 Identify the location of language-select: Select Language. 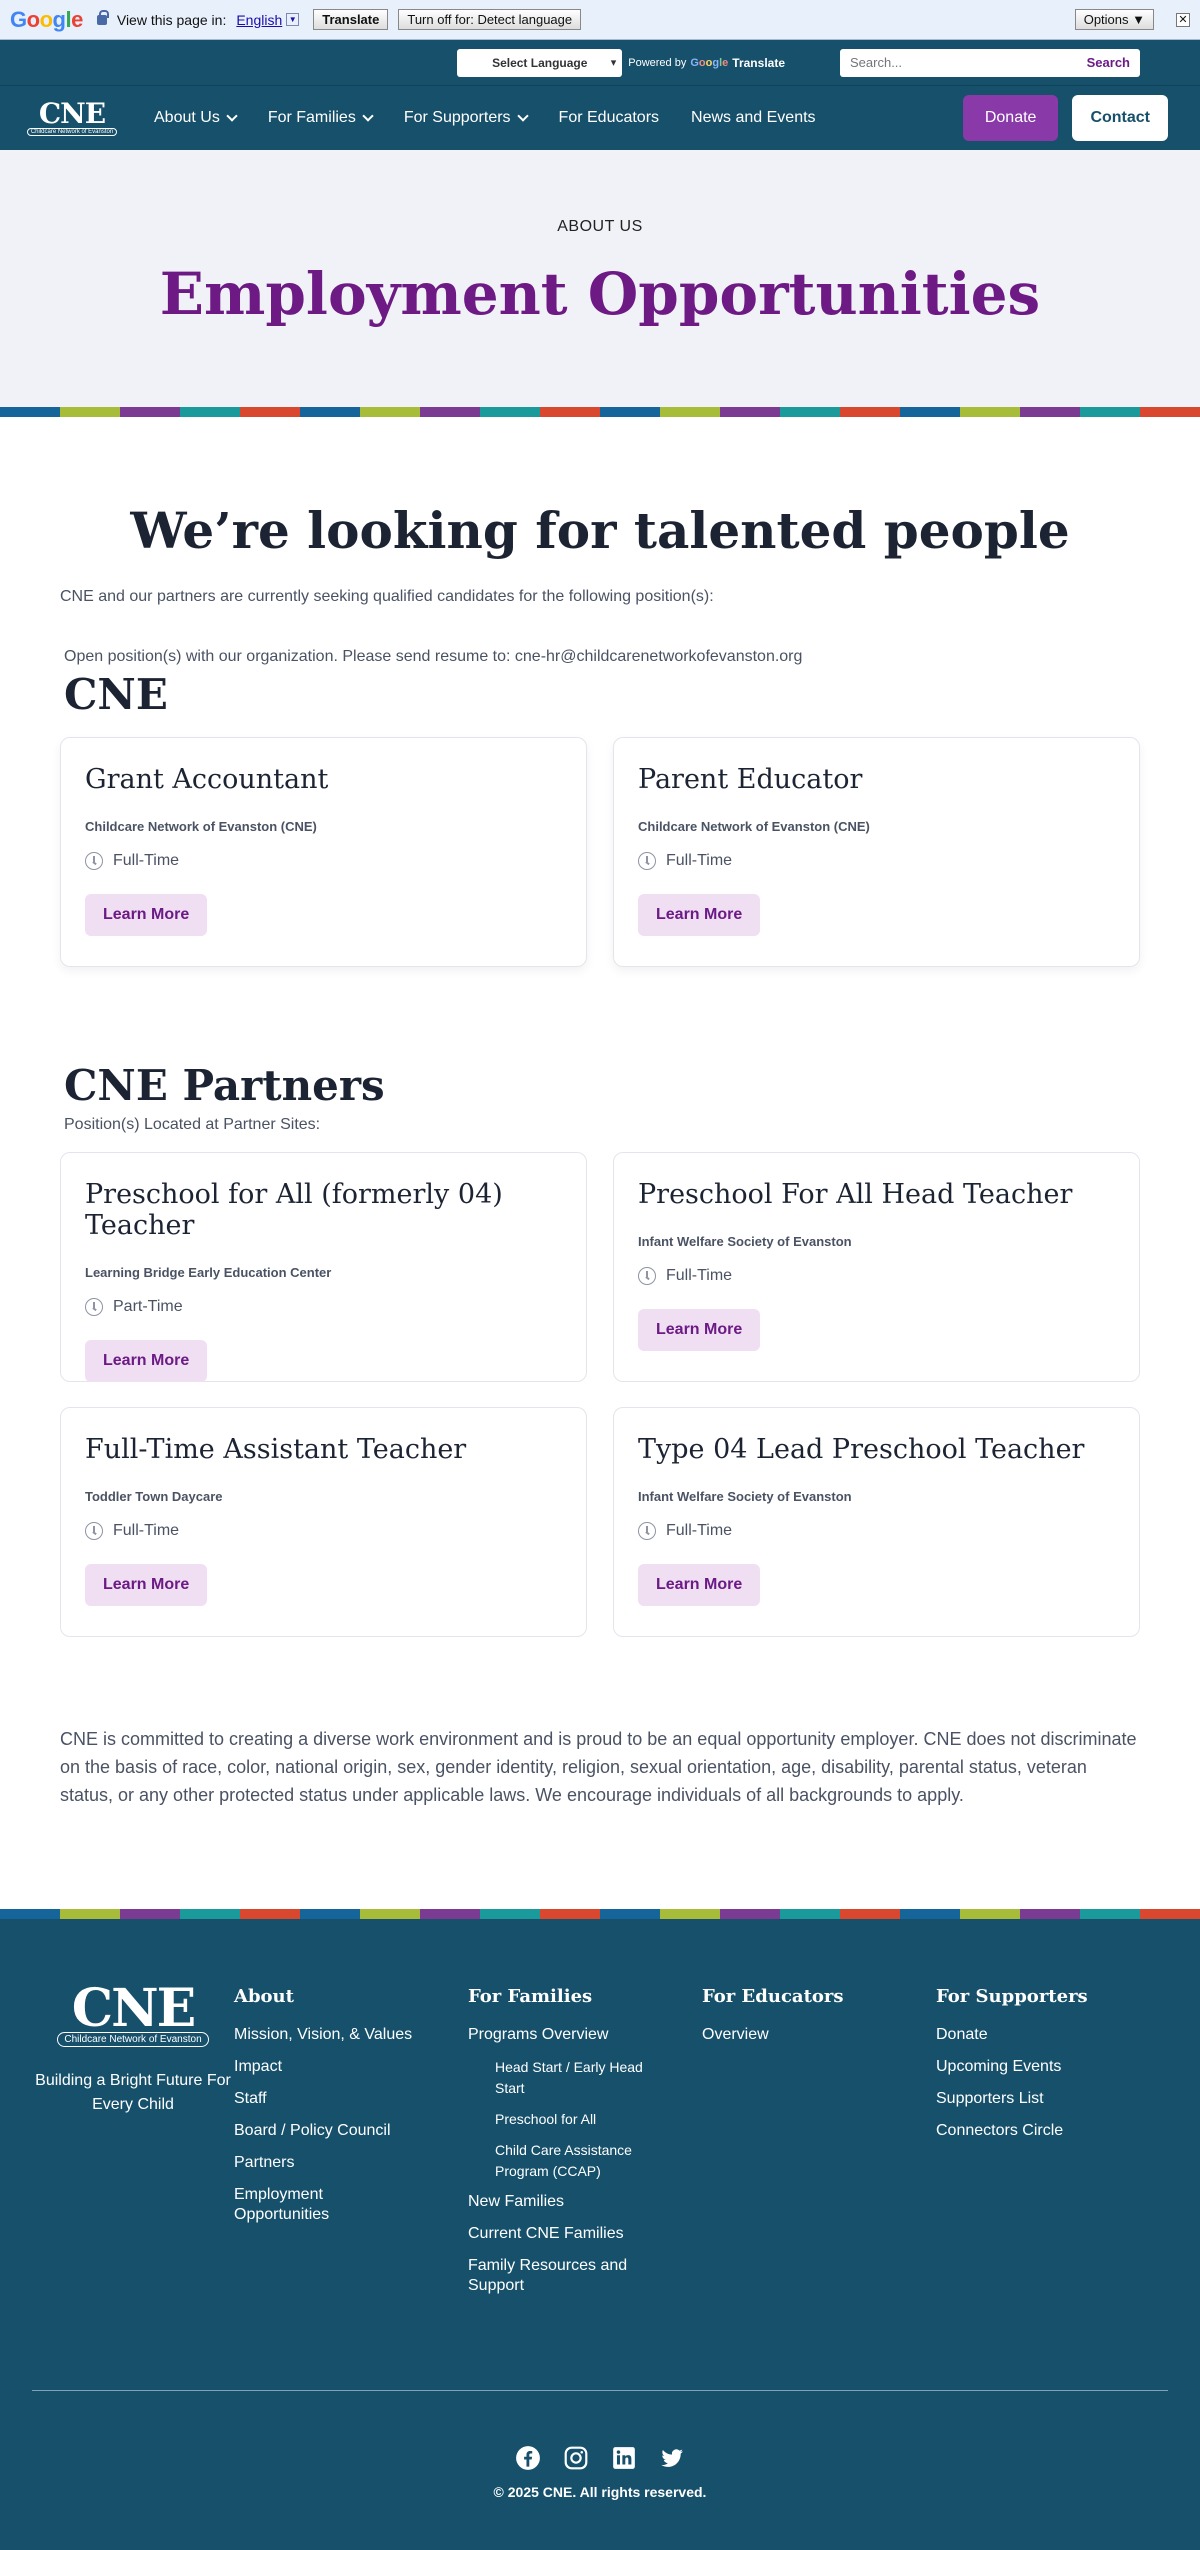
(540, 62).